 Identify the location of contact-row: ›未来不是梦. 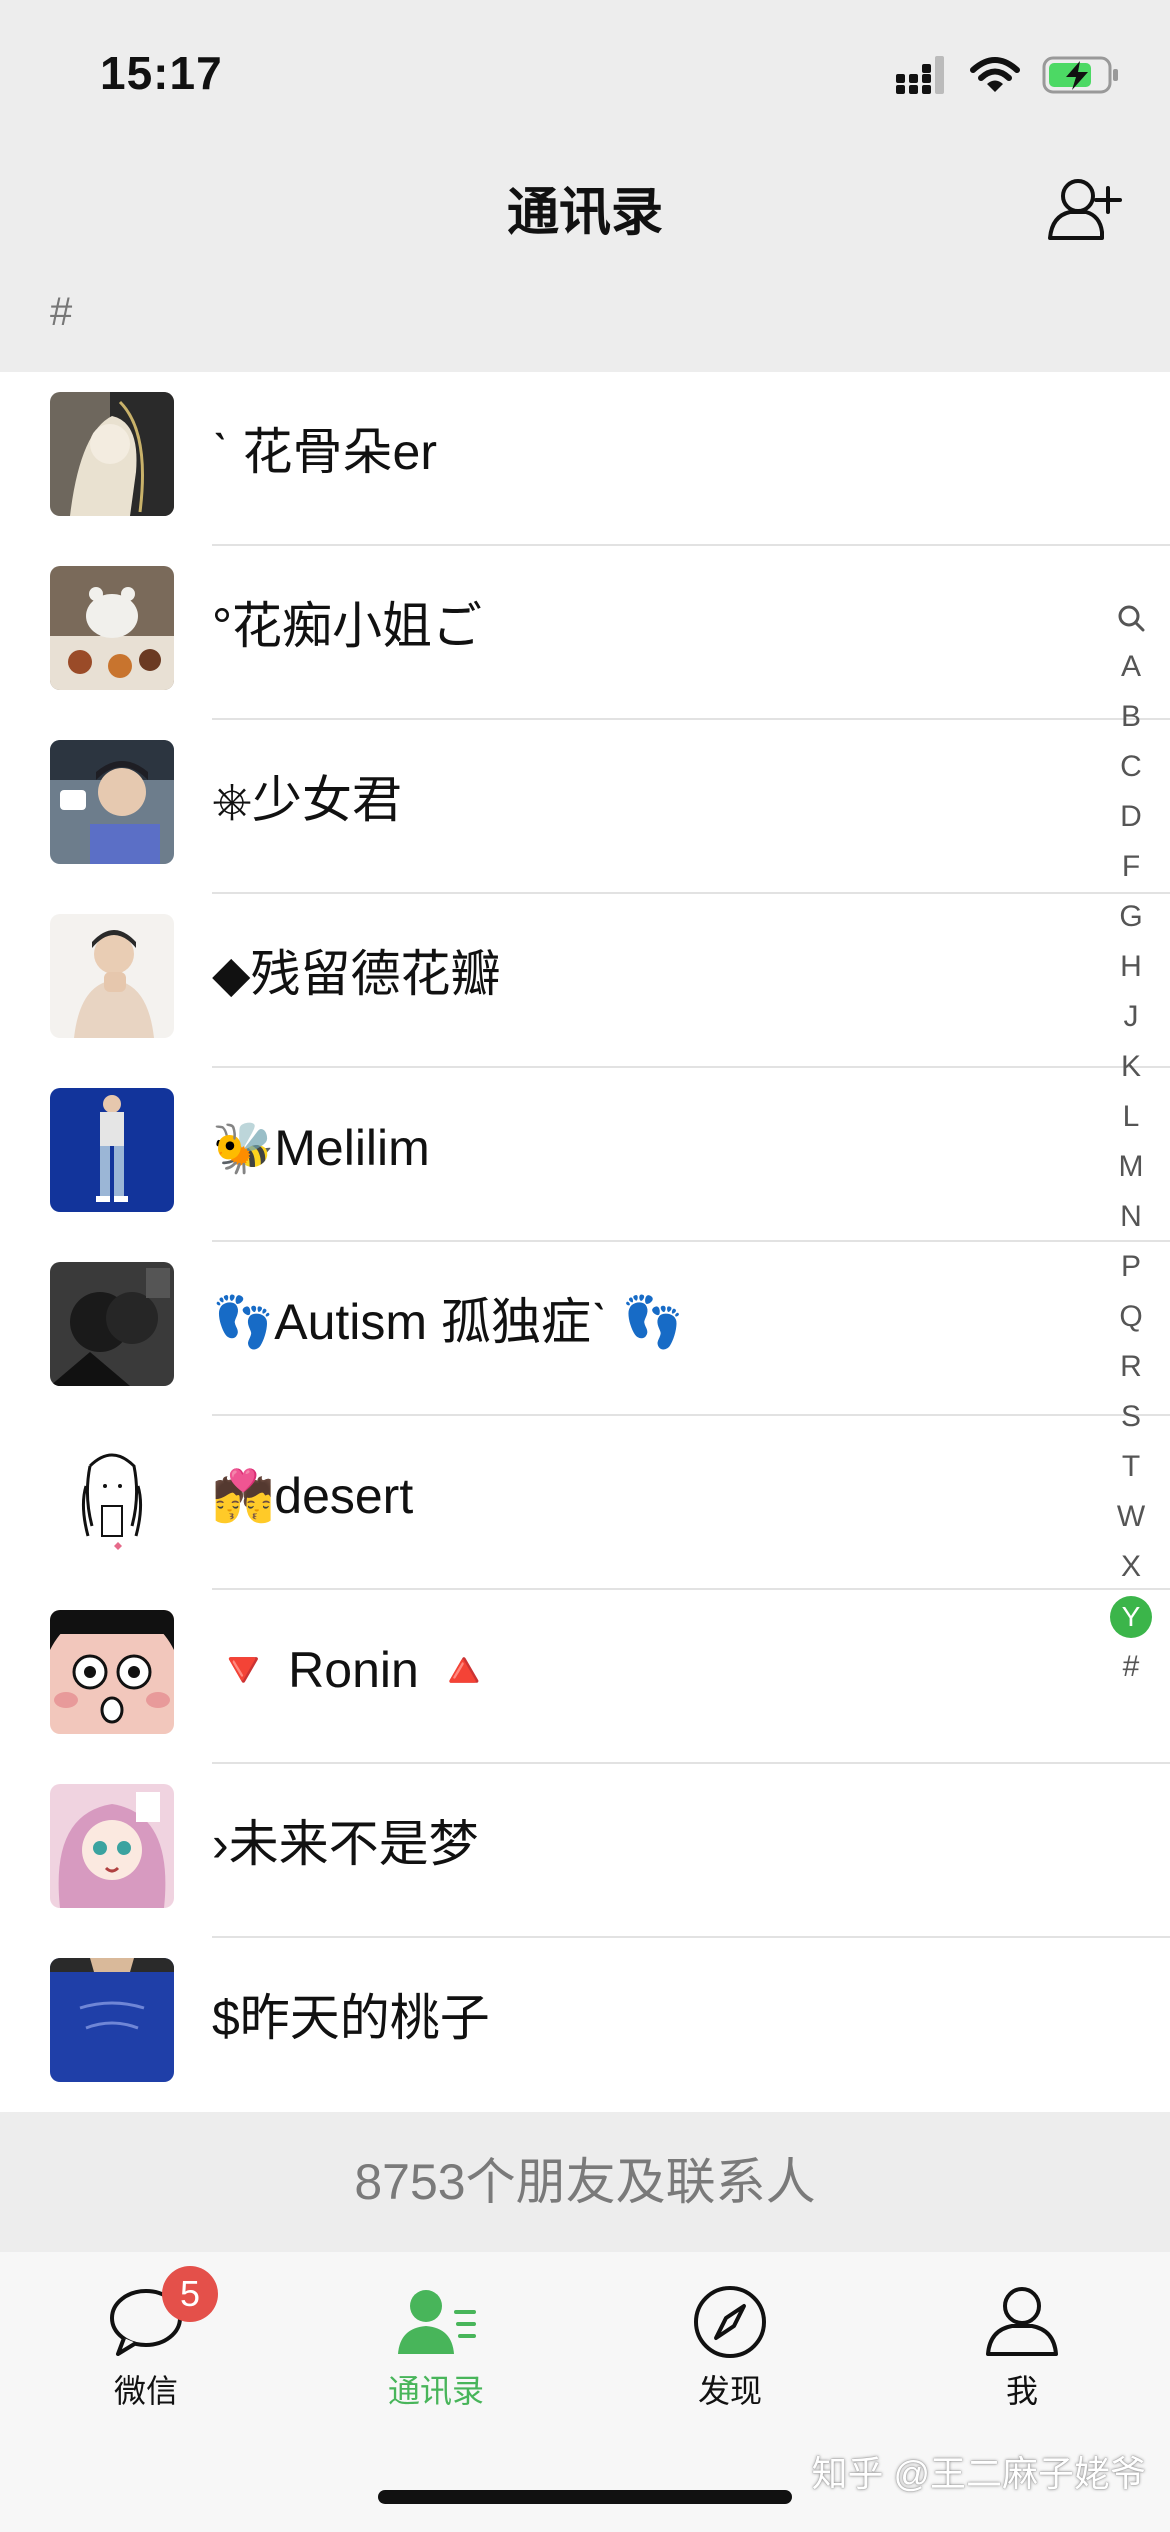
(585, 1851).